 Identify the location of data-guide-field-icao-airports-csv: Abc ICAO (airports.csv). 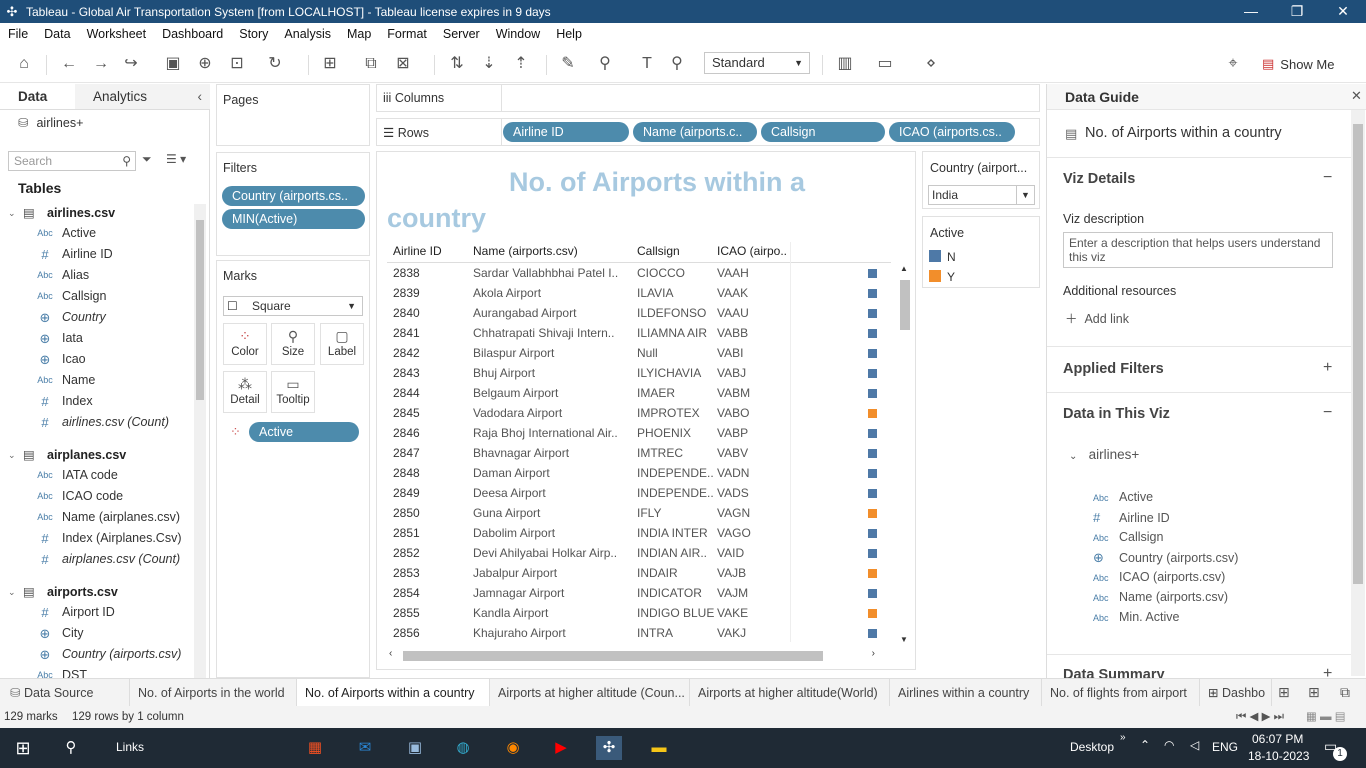
(1159, 577).